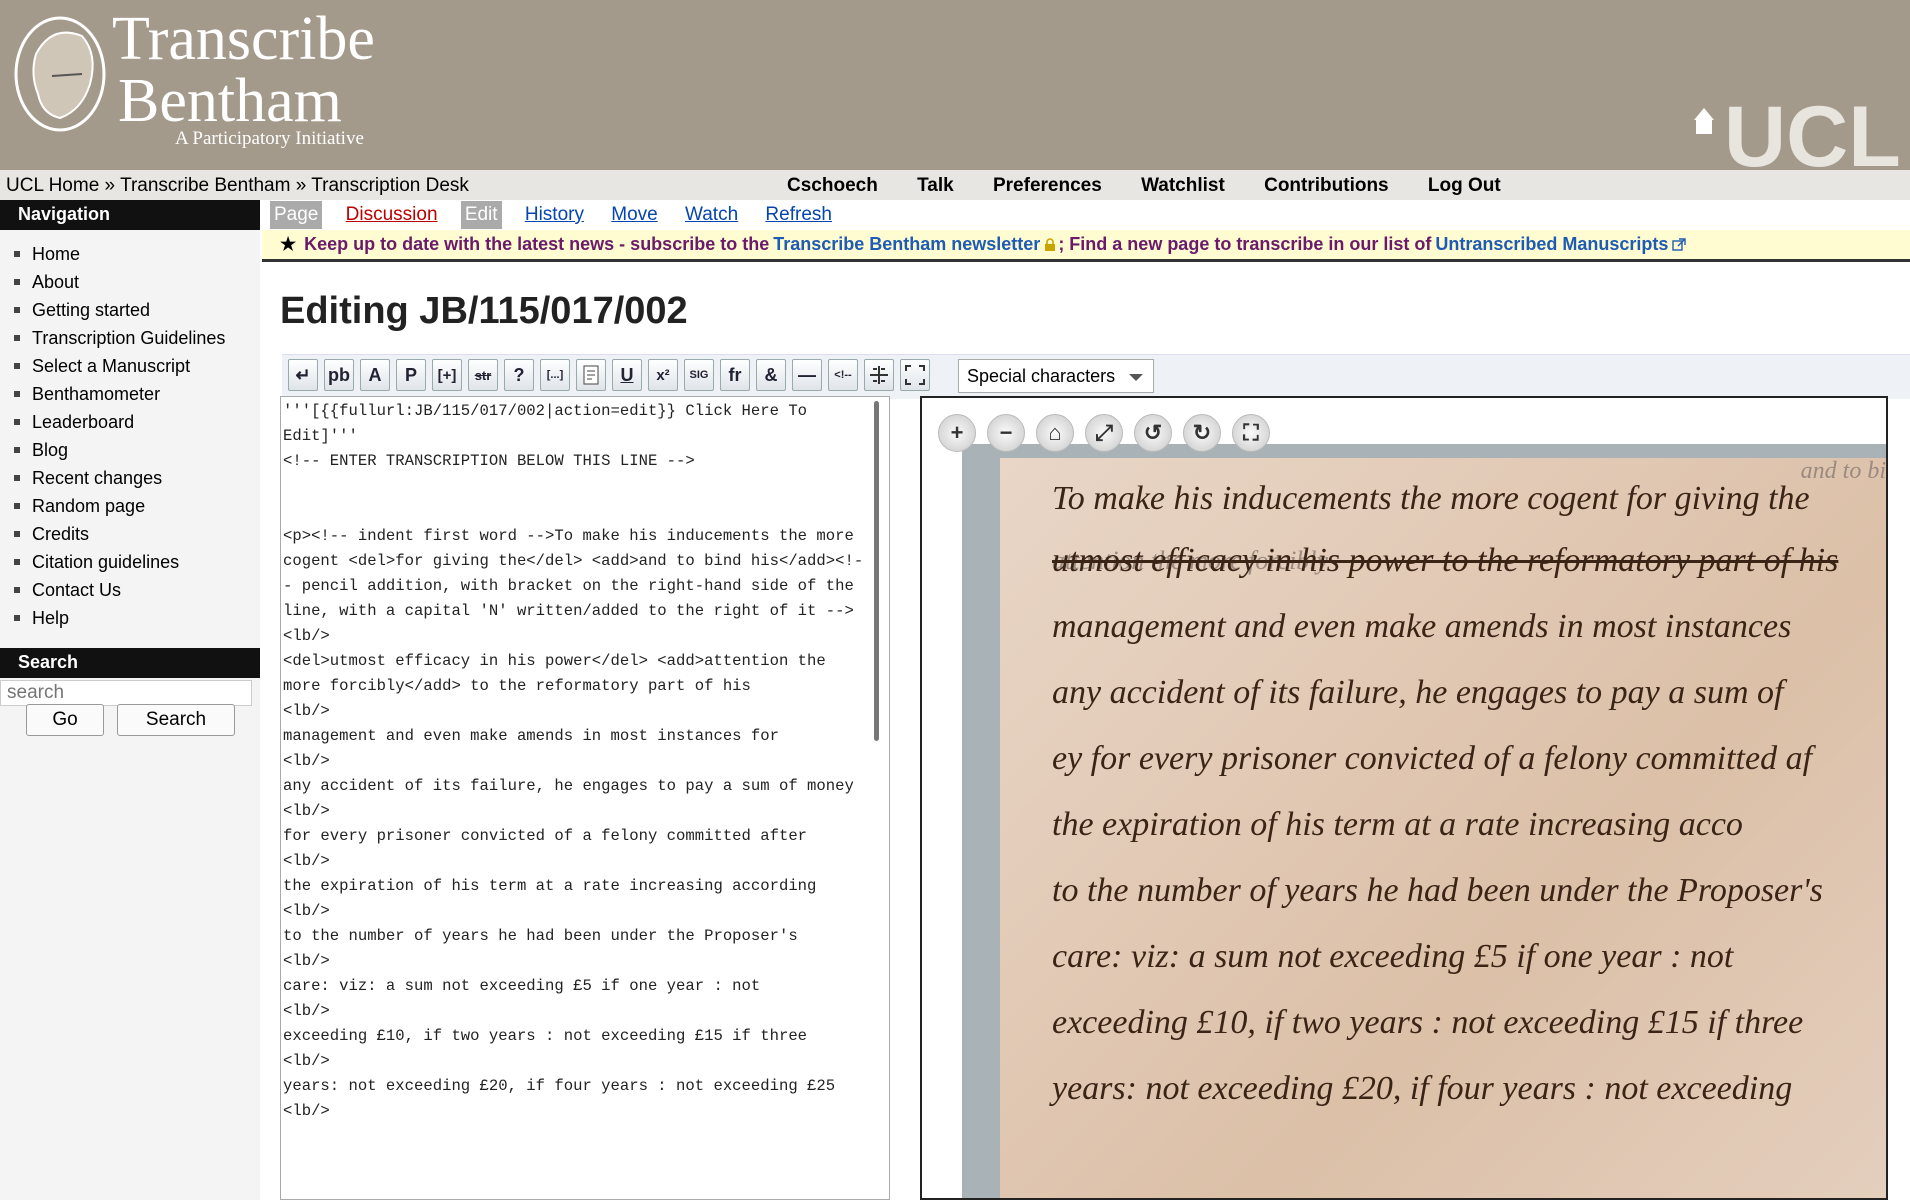  What do you see at coordinates (771, 375) in the screenshot?
I see `ampersand-button: &` at bounding box center [771, 375].